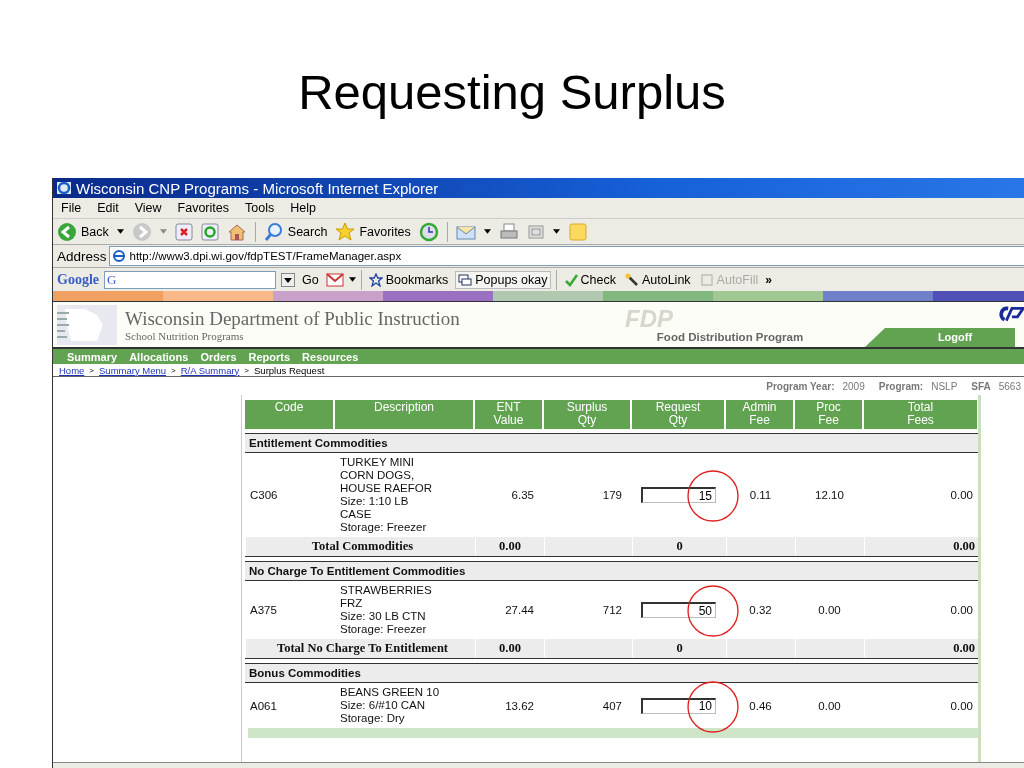 The width and height of the screenshot is (1024, 768). Describe the element at coordinates (111, 279) in the screenshot. I see `google-g-logo: G` at that location.